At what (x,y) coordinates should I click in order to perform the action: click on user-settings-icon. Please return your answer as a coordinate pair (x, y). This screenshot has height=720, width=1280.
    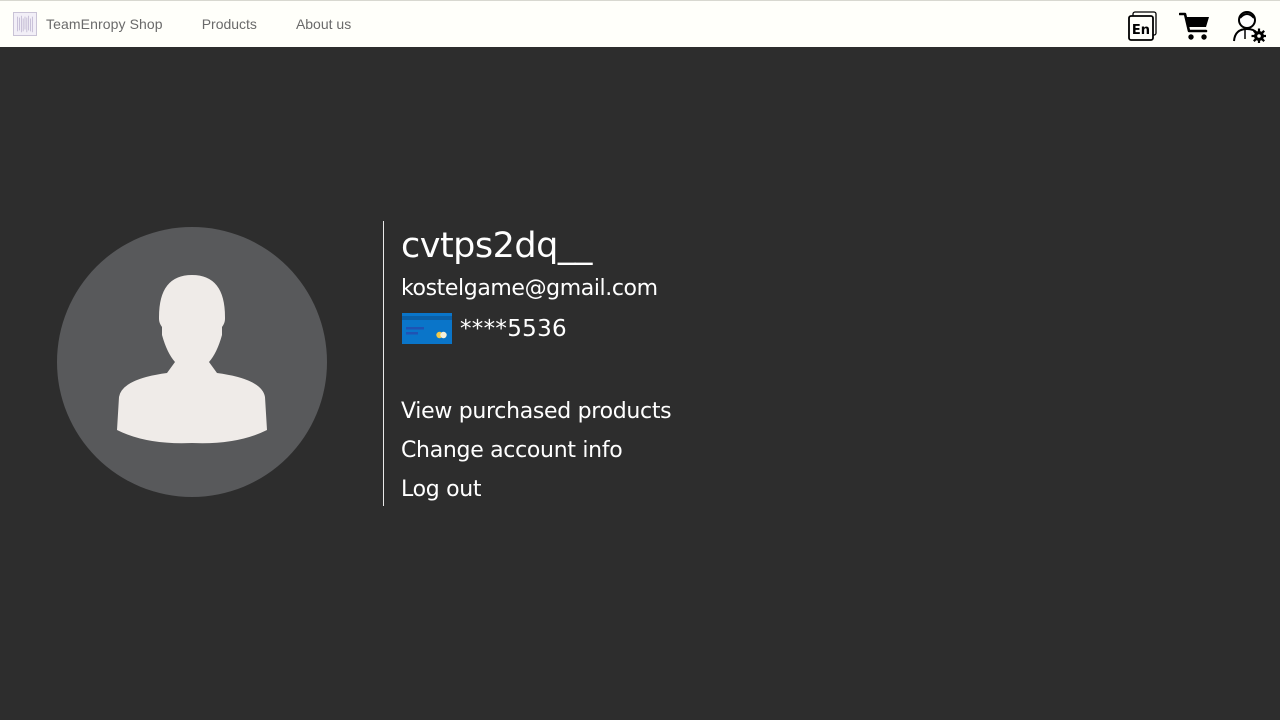
    Looking at the image, I should click on (1249, 26).